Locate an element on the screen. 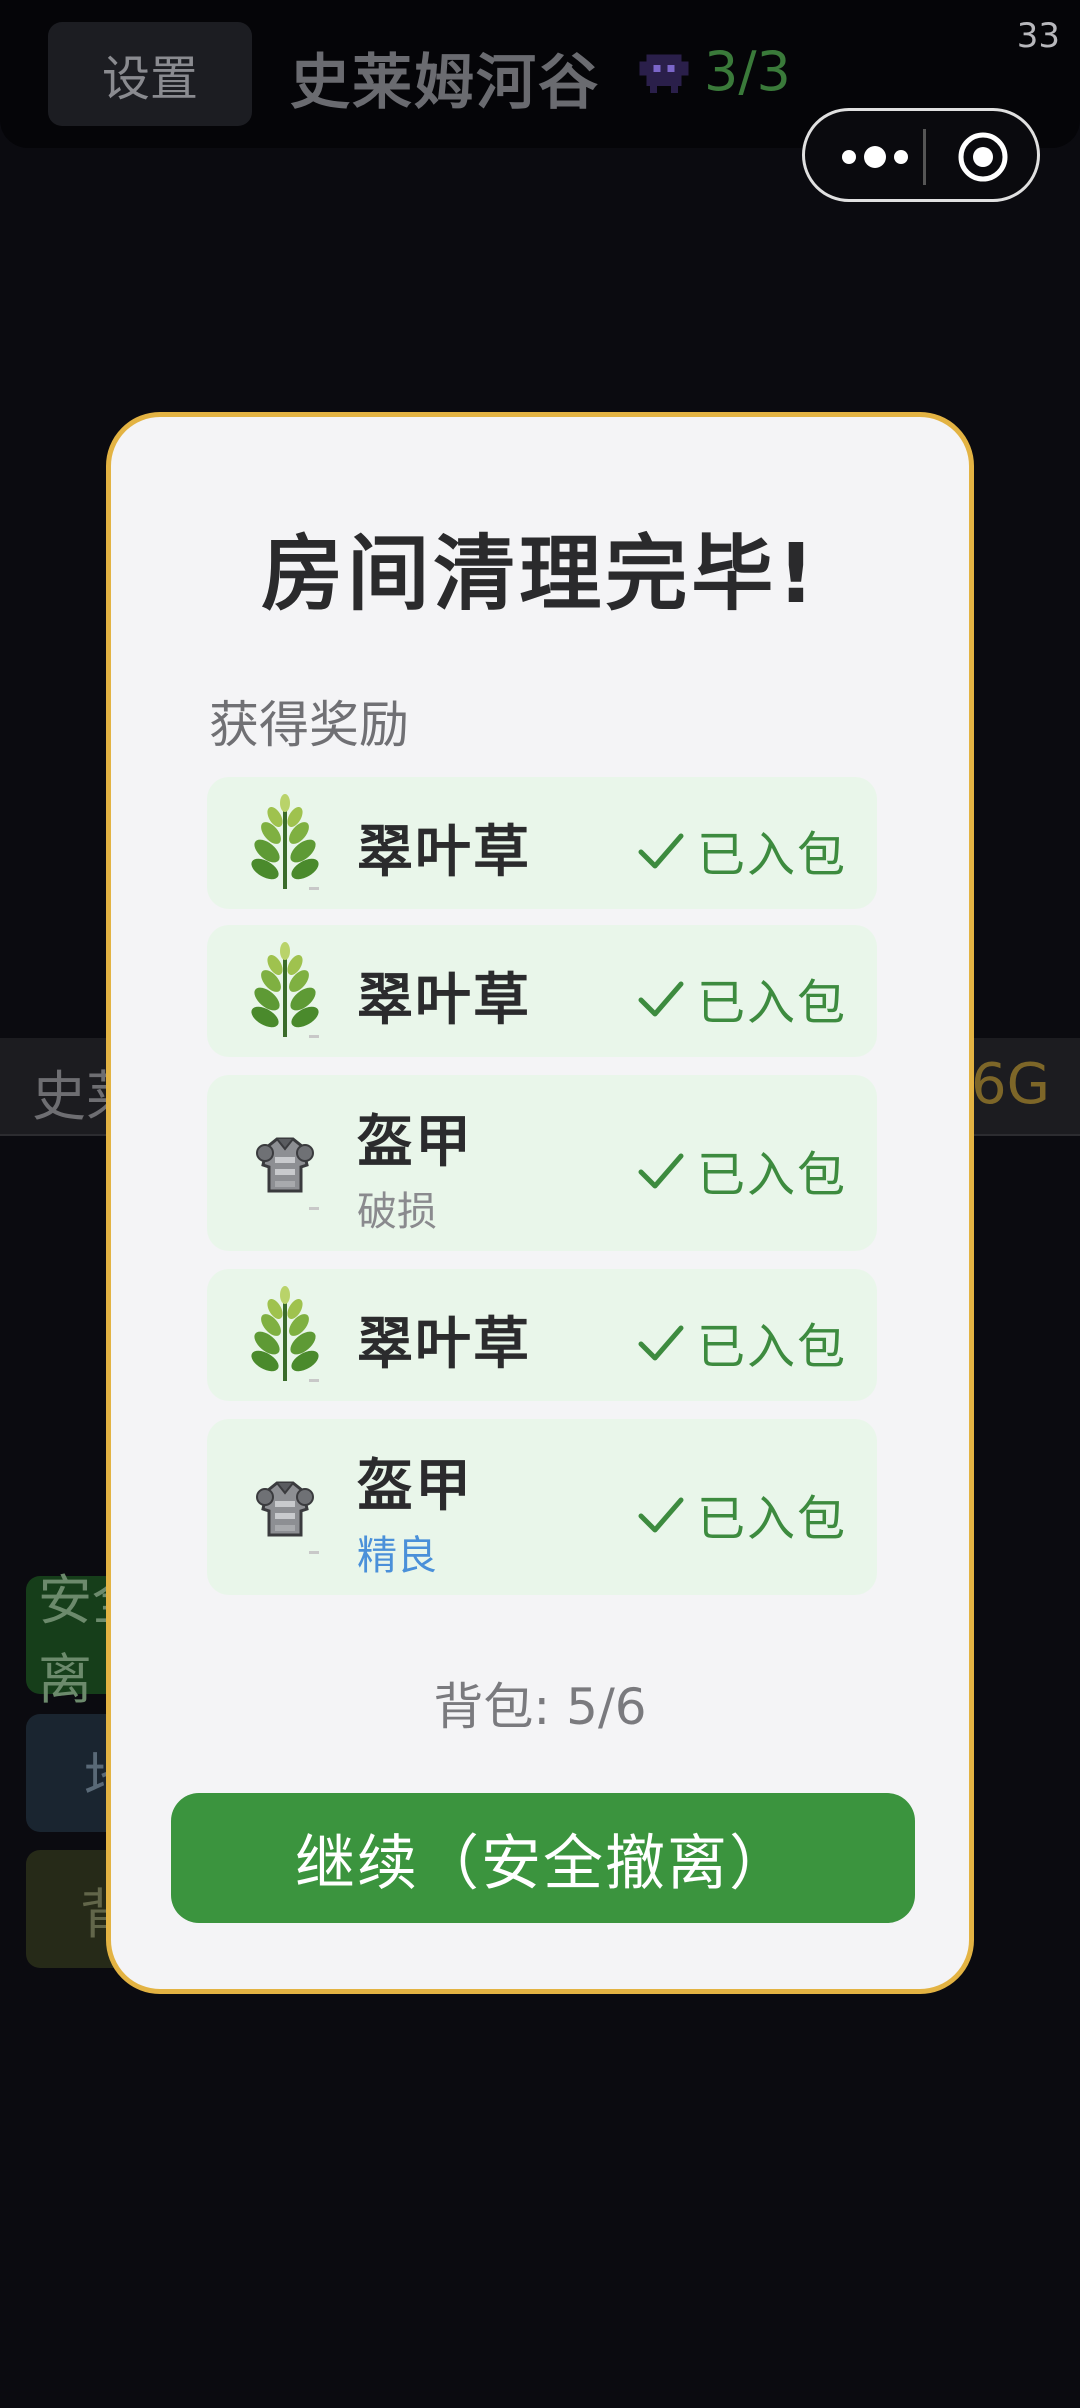  close-miniprogram-icon is located at coordinates (983, 157).